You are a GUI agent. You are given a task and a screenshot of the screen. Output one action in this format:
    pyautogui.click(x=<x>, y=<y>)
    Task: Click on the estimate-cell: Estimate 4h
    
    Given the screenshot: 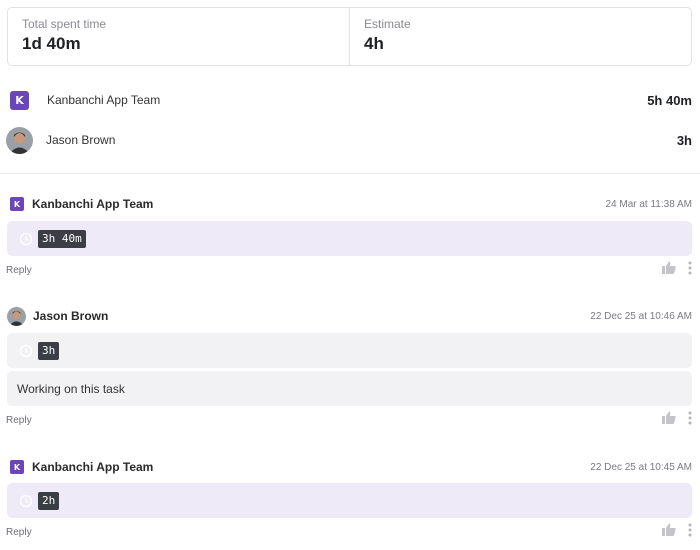 What is the action you would take?
    pyautogui.click(x=520, y=36)
    